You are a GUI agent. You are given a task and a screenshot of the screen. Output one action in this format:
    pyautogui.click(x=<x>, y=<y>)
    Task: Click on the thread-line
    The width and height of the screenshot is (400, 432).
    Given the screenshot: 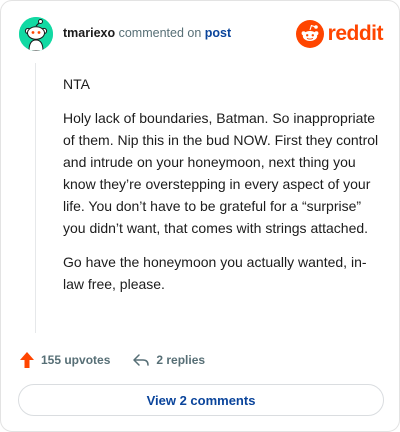 What is the action you would take?
    pyautogui.click(x=35, y=198)
    